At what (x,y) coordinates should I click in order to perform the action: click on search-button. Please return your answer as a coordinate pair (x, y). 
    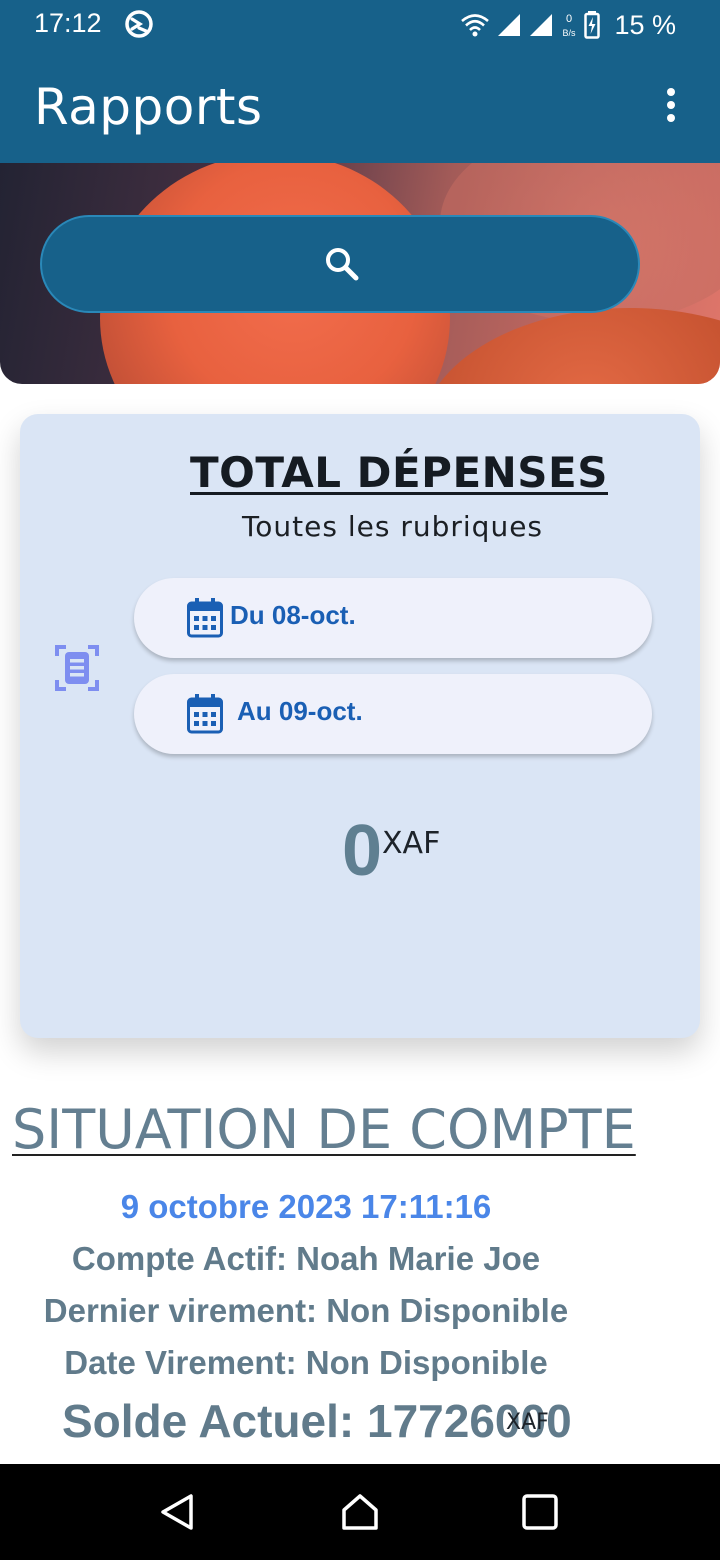
    Looking at the image, I should click on (340, 264).